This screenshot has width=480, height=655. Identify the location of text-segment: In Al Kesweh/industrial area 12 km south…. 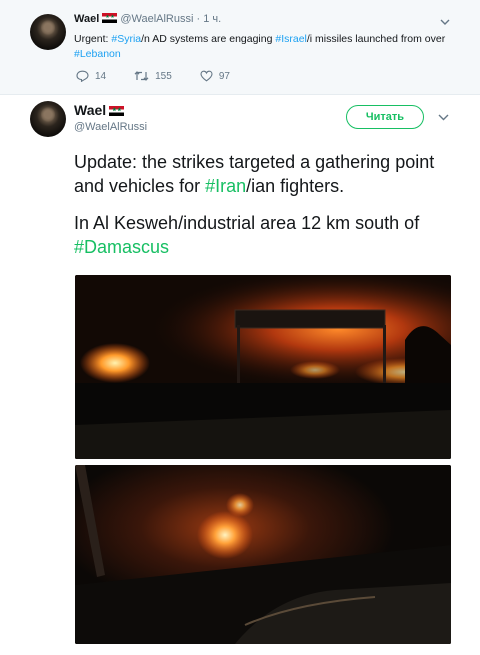
(247, 223).